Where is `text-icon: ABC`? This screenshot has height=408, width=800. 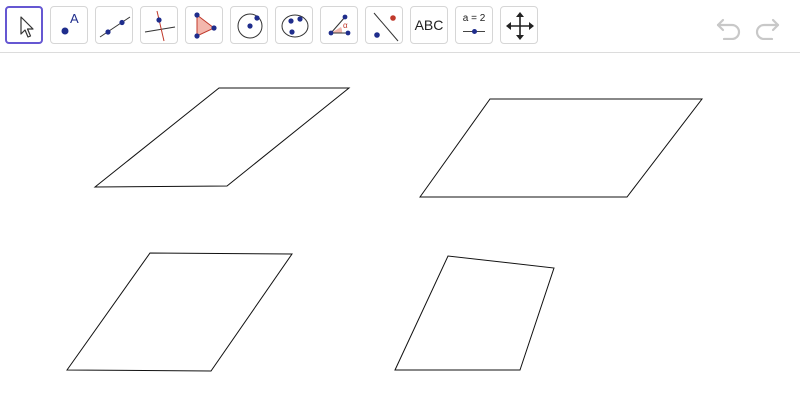 text-icon: ABC is located at coordinates (429, 25).